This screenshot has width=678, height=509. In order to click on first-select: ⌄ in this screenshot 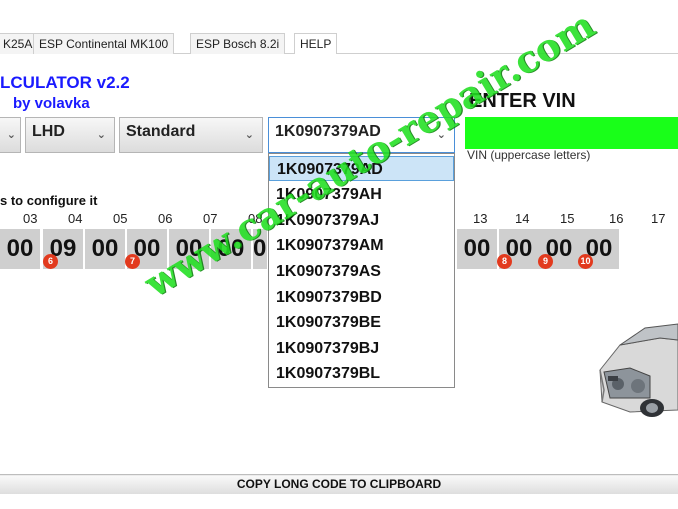, I will do `click(10, 135)`.